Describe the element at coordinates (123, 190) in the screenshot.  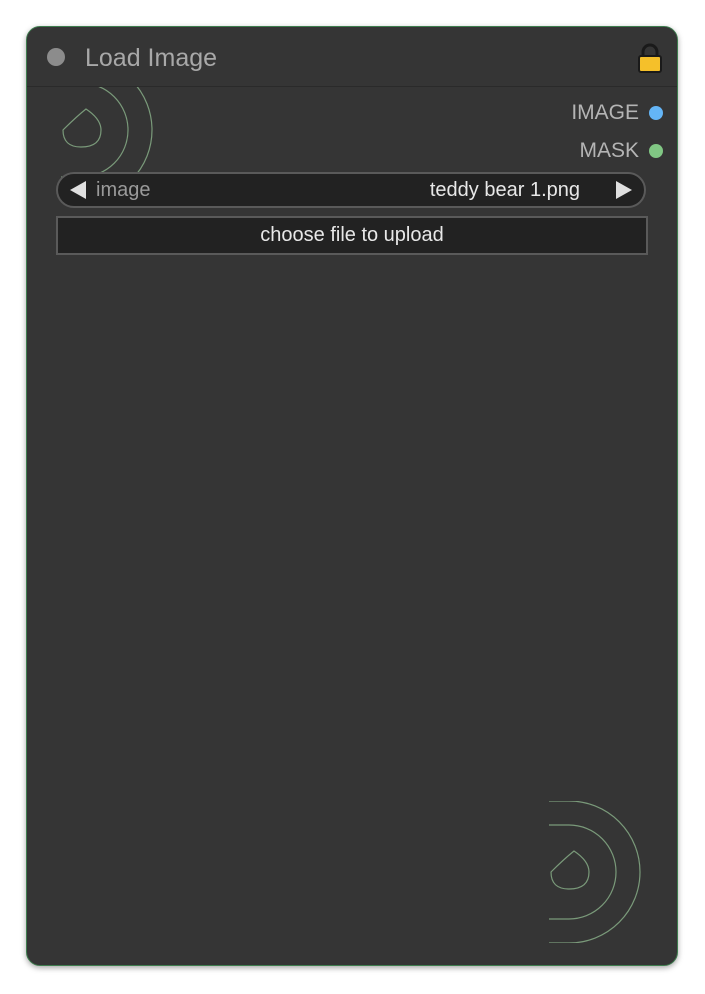
I see `combo-widget-name: image` at that location.